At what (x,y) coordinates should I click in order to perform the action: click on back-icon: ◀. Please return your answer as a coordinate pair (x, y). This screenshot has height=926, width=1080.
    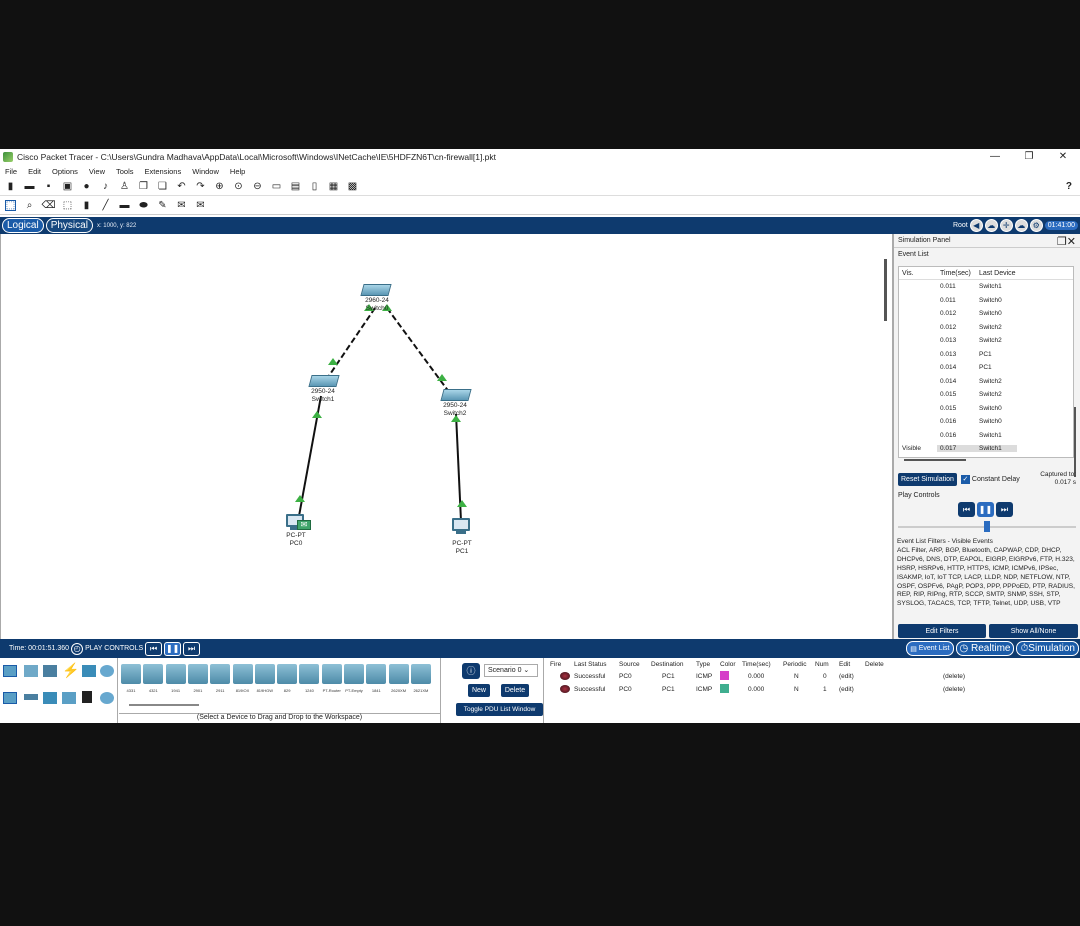
    Looking at the image, I should click on (976, 225).